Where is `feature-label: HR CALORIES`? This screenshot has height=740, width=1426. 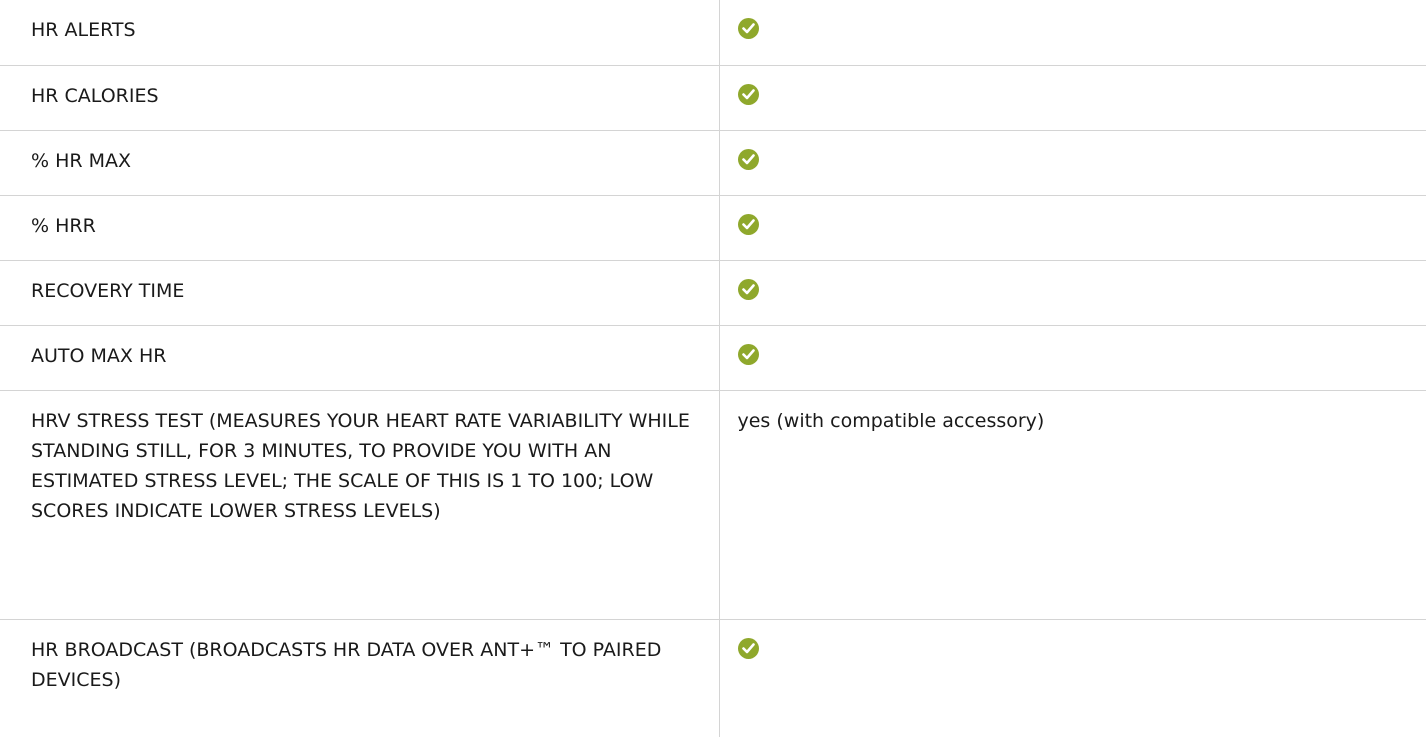 feature-label: HR CALORIES is located at coordinates (95, 95).